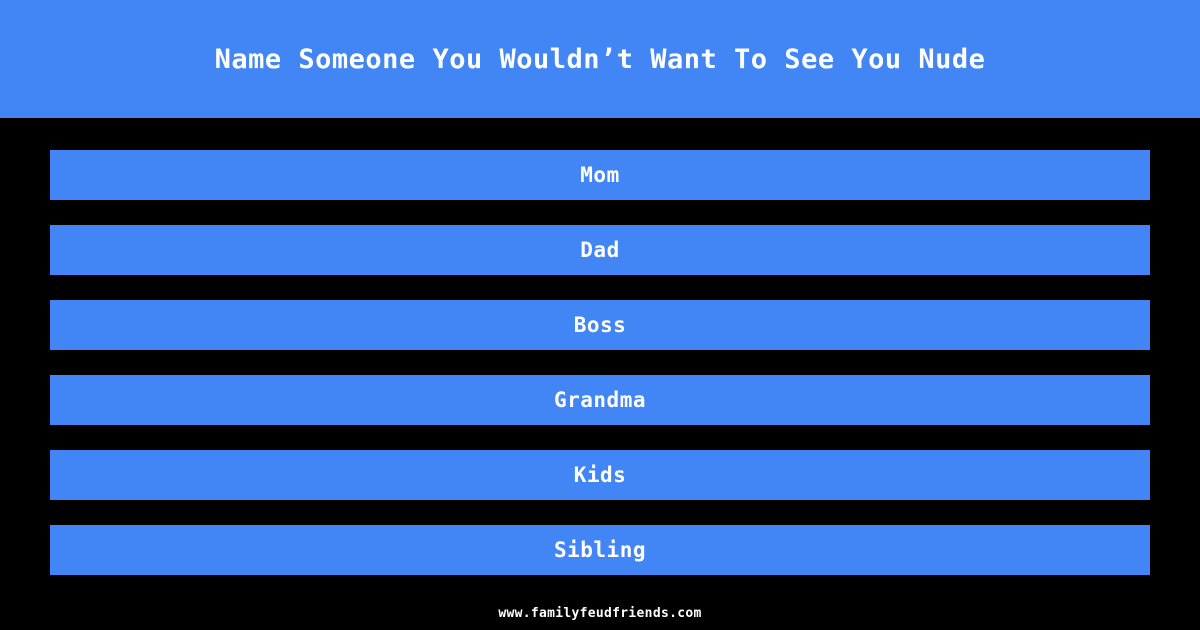  I want to click on answer-label: Boss, so click(600, 324).